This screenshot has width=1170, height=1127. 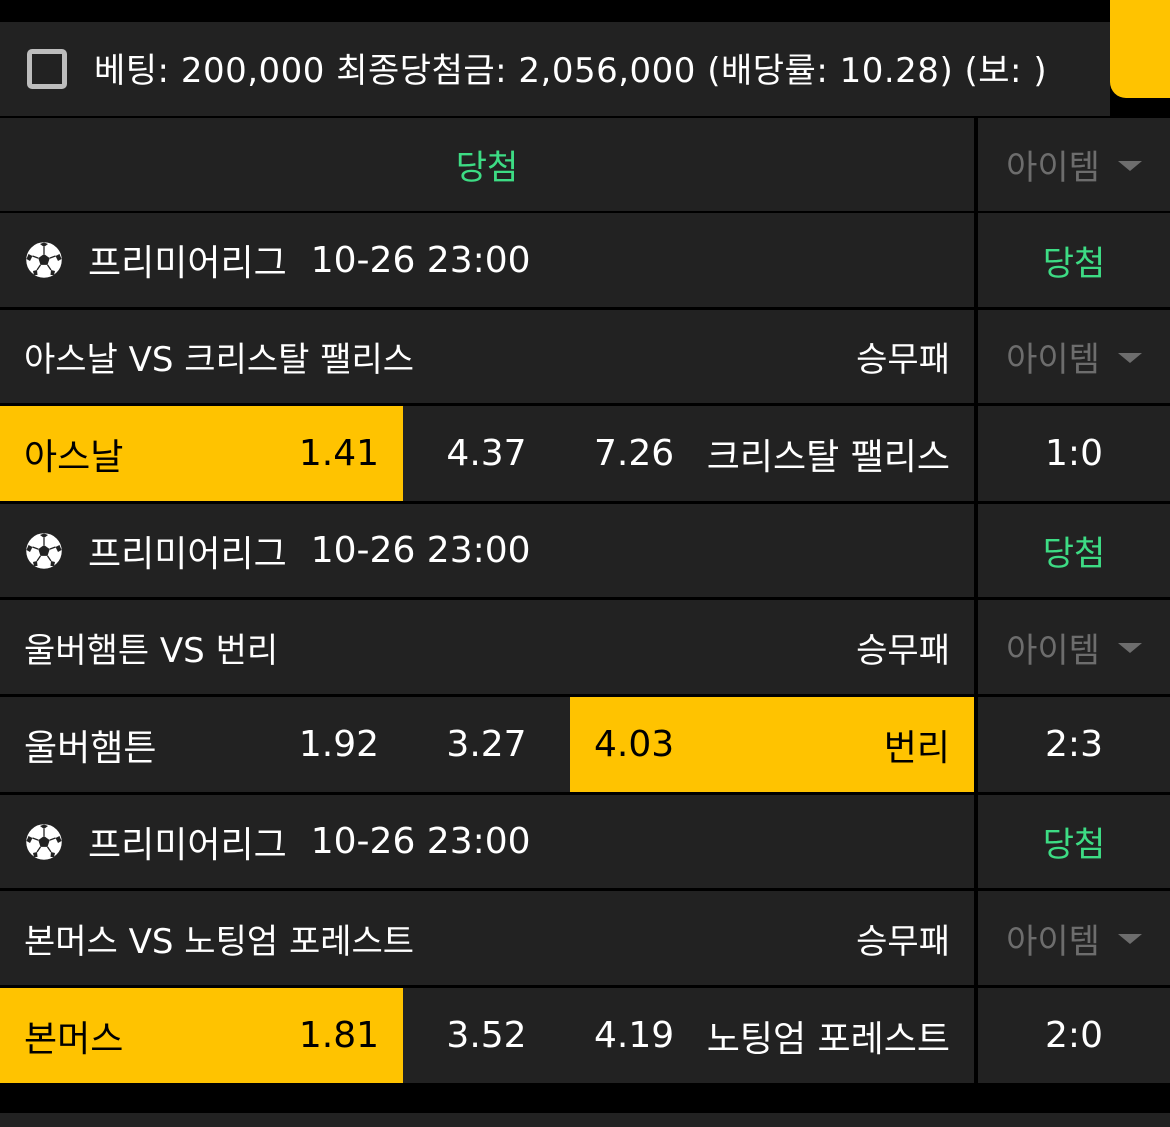 What do you see at coordinates (828, 1039) in the screenshot?
I see `away-team: 노팅엄 포레스트` at bounding box center [828, 1039].